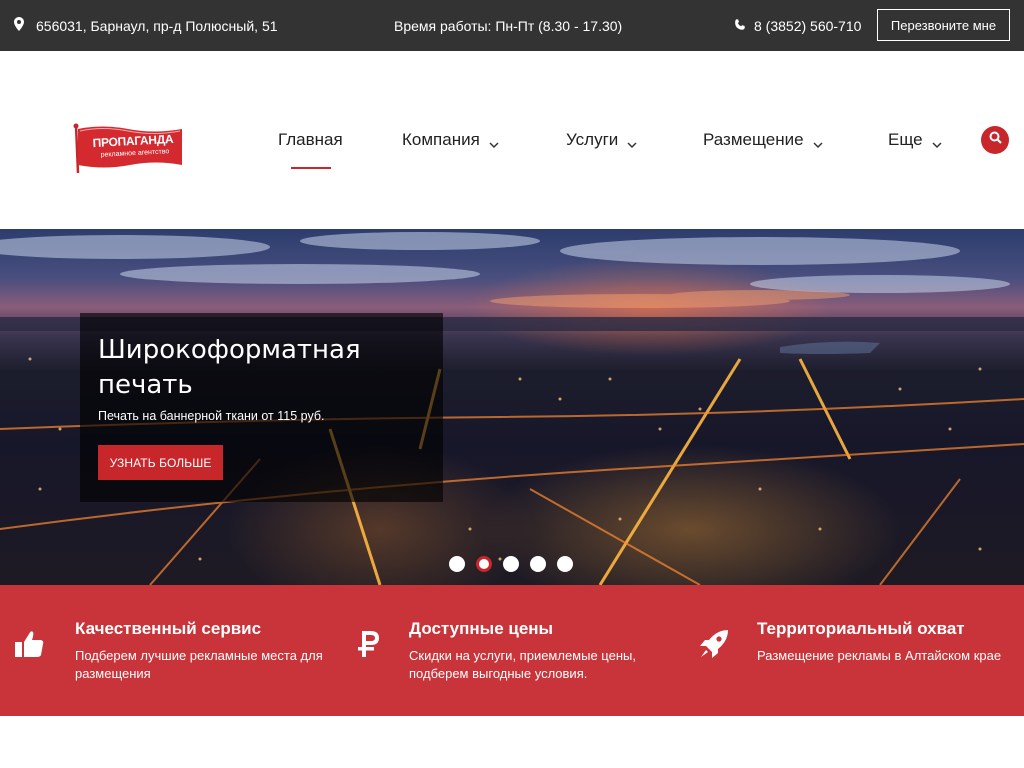 The height and width of the screenshot is (768, 1024). I want to click on hero-subtitle: Печать на баннерной ткани от 115 руб., so click(211, 416).